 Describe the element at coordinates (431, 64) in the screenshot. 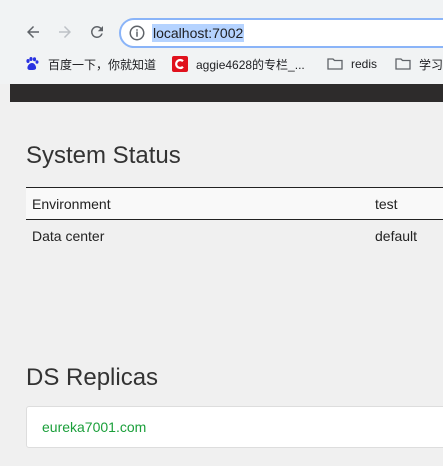

I see `bookmark-label: 学习` at that location.